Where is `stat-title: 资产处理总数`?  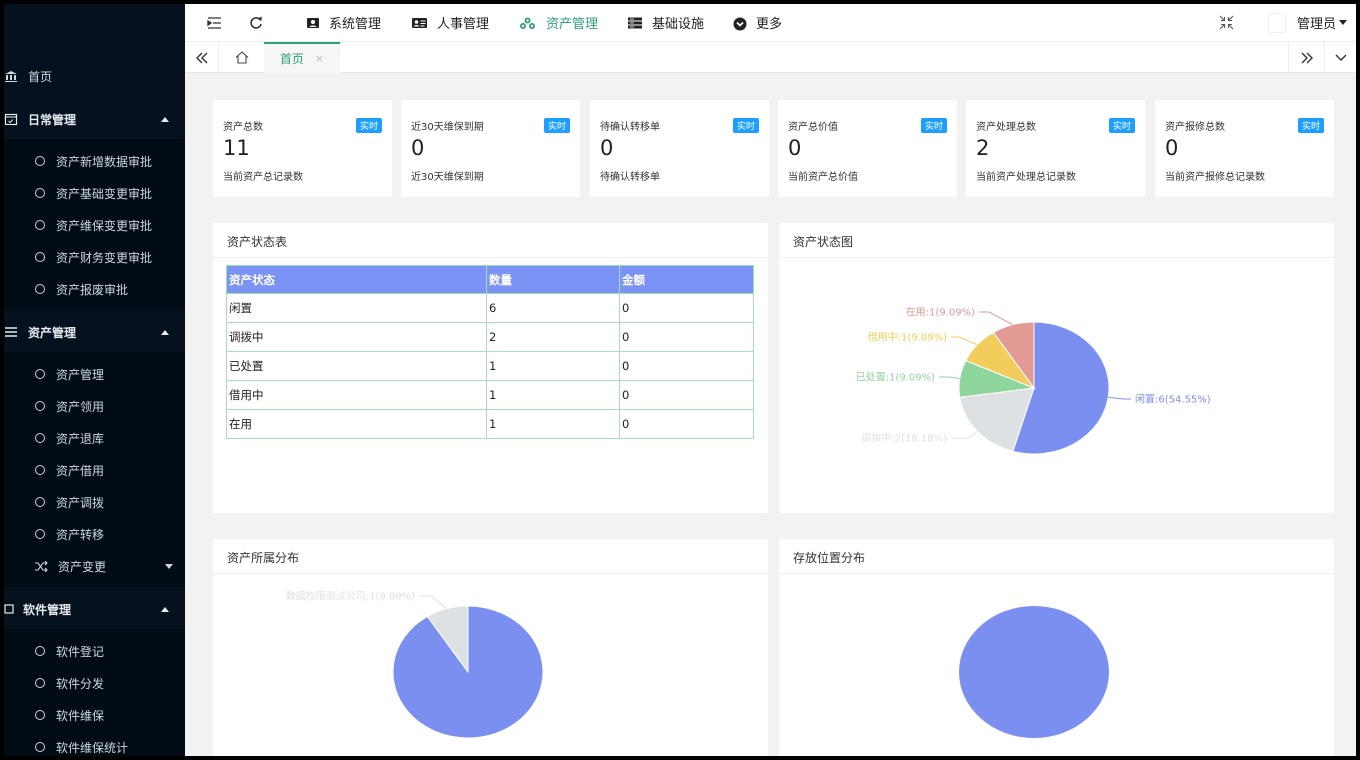
stat-title: 资产处理总数 is located at coordinates (1006, 127).